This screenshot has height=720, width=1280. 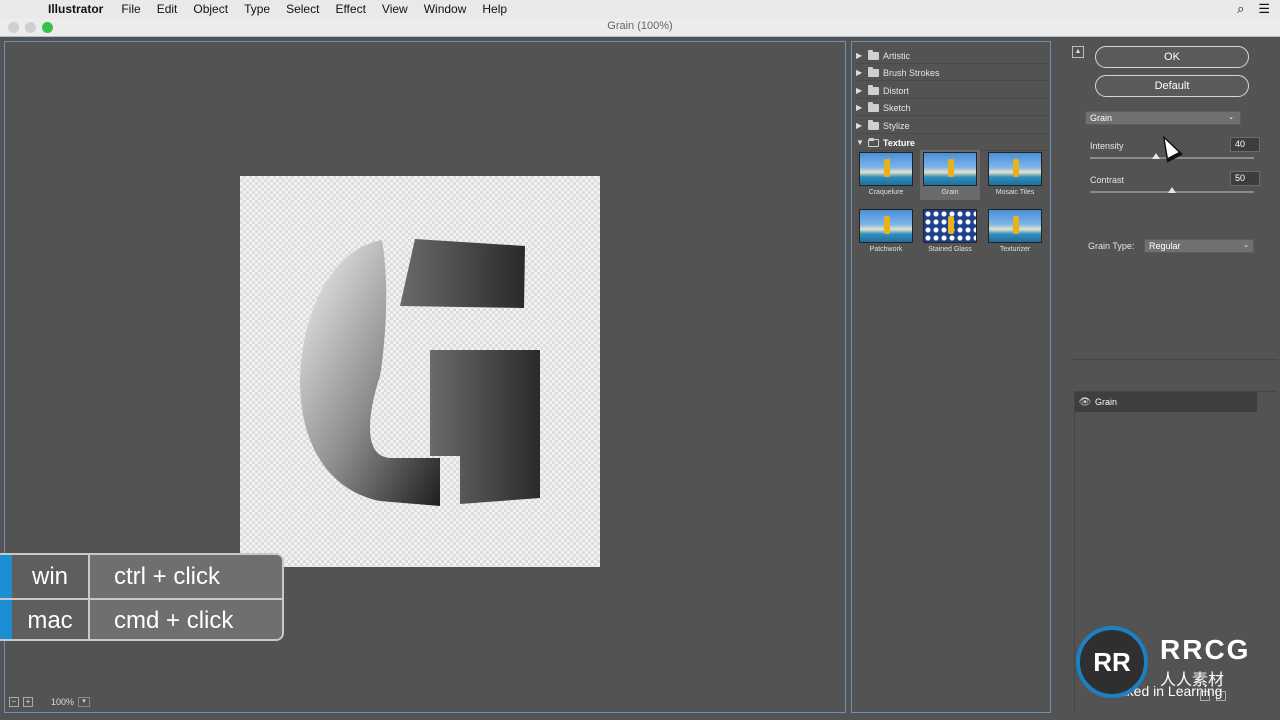 What do you see at coordinates (14, 702) in the screenshot?
I see `zoom-out-button: −` at bounding box center [14, 702].